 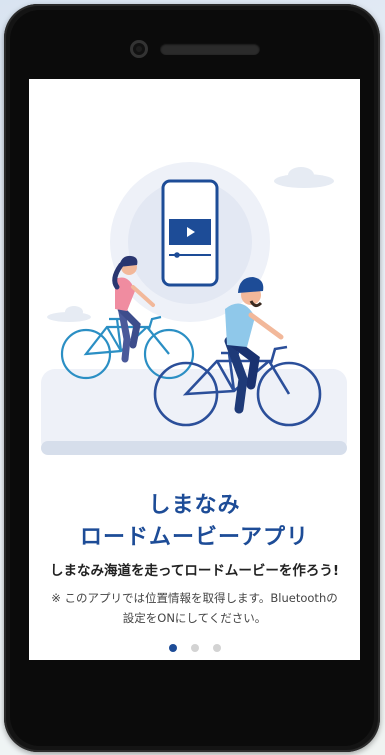 I want to click on ground-edge, so click(x=194, y=448).